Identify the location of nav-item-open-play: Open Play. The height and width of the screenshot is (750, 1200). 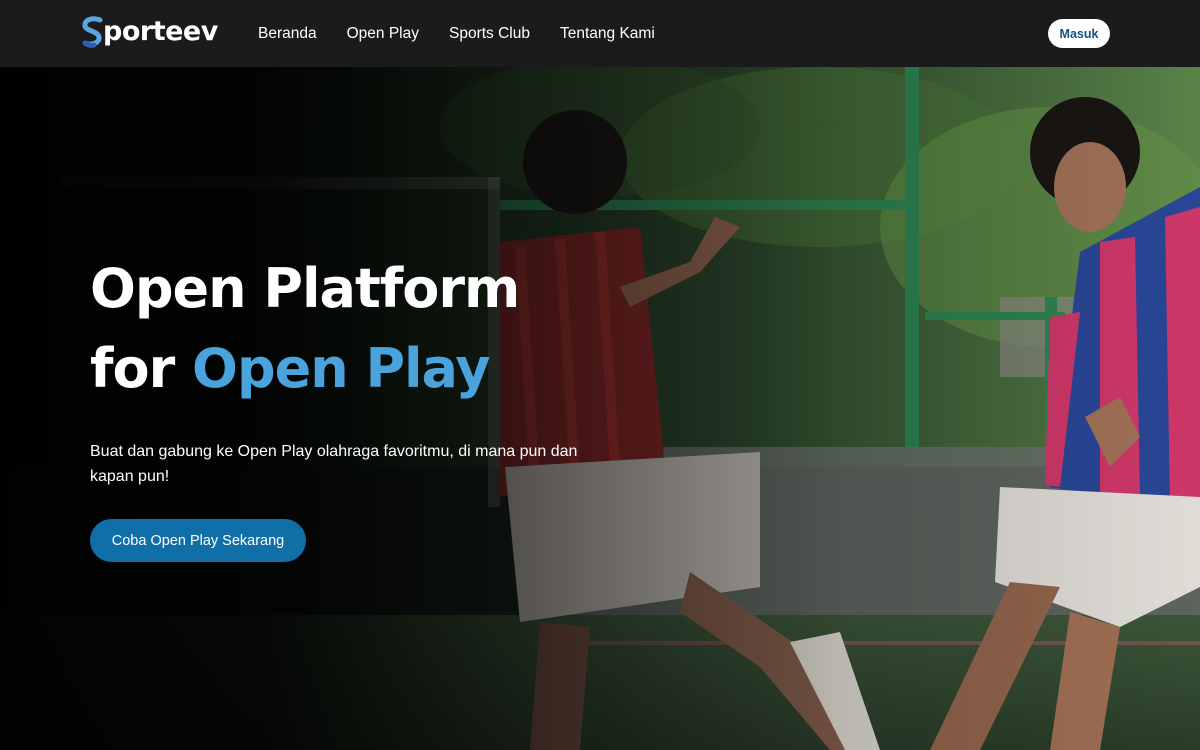
(383, 33).